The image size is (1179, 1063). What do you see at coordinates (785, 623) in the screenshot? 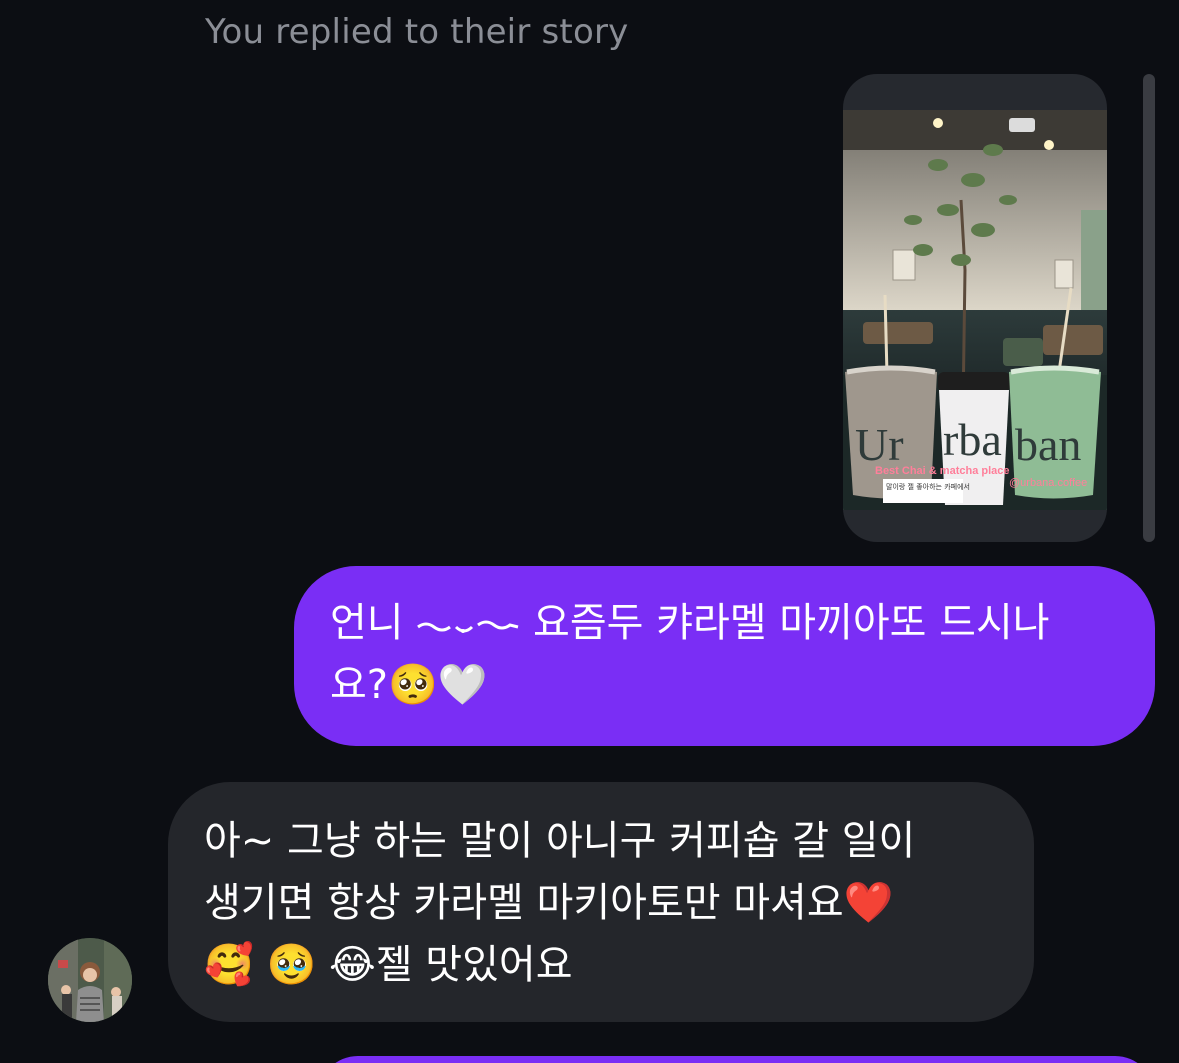
I see `outgoing-text-part-2: 요즘두 캬라멜 마끼아또 드시나` at bounding box center [785, 623].